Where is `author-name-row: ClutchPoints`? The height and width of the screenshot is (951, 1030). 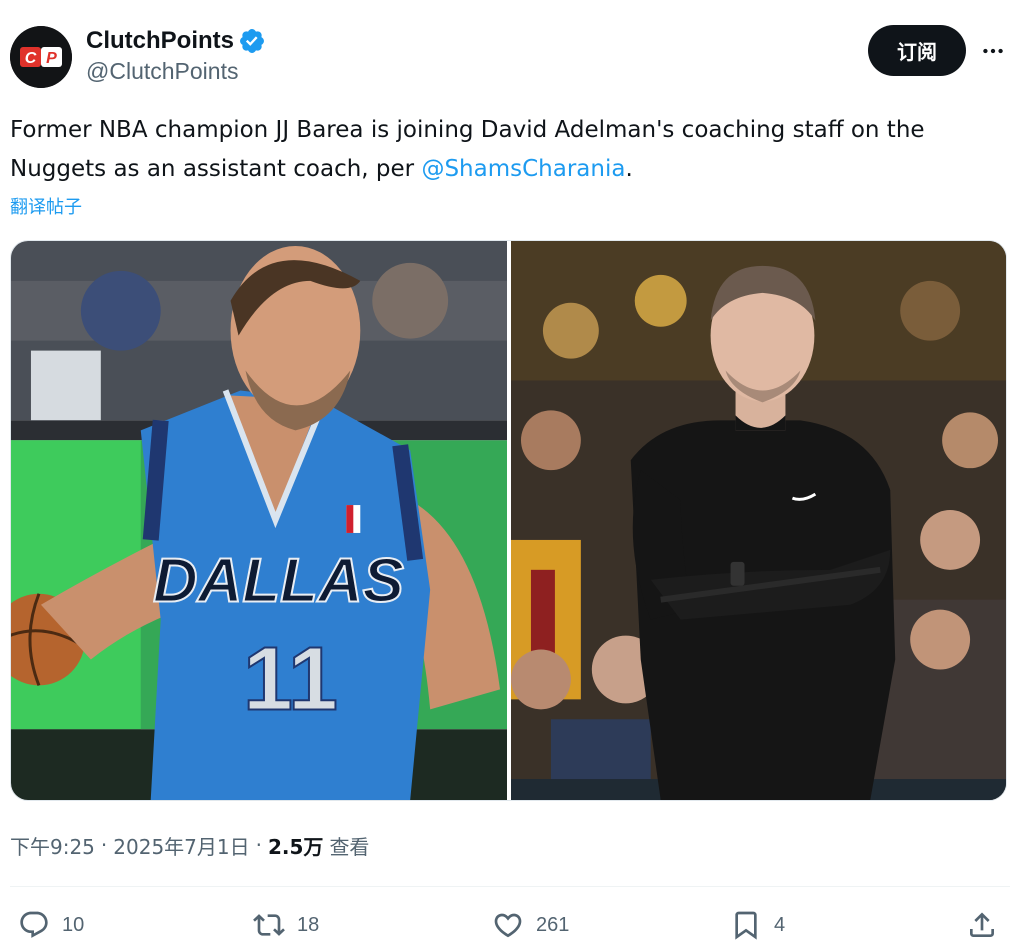 author-name-row: ClutchPoints is located at coordinates (176, 41).